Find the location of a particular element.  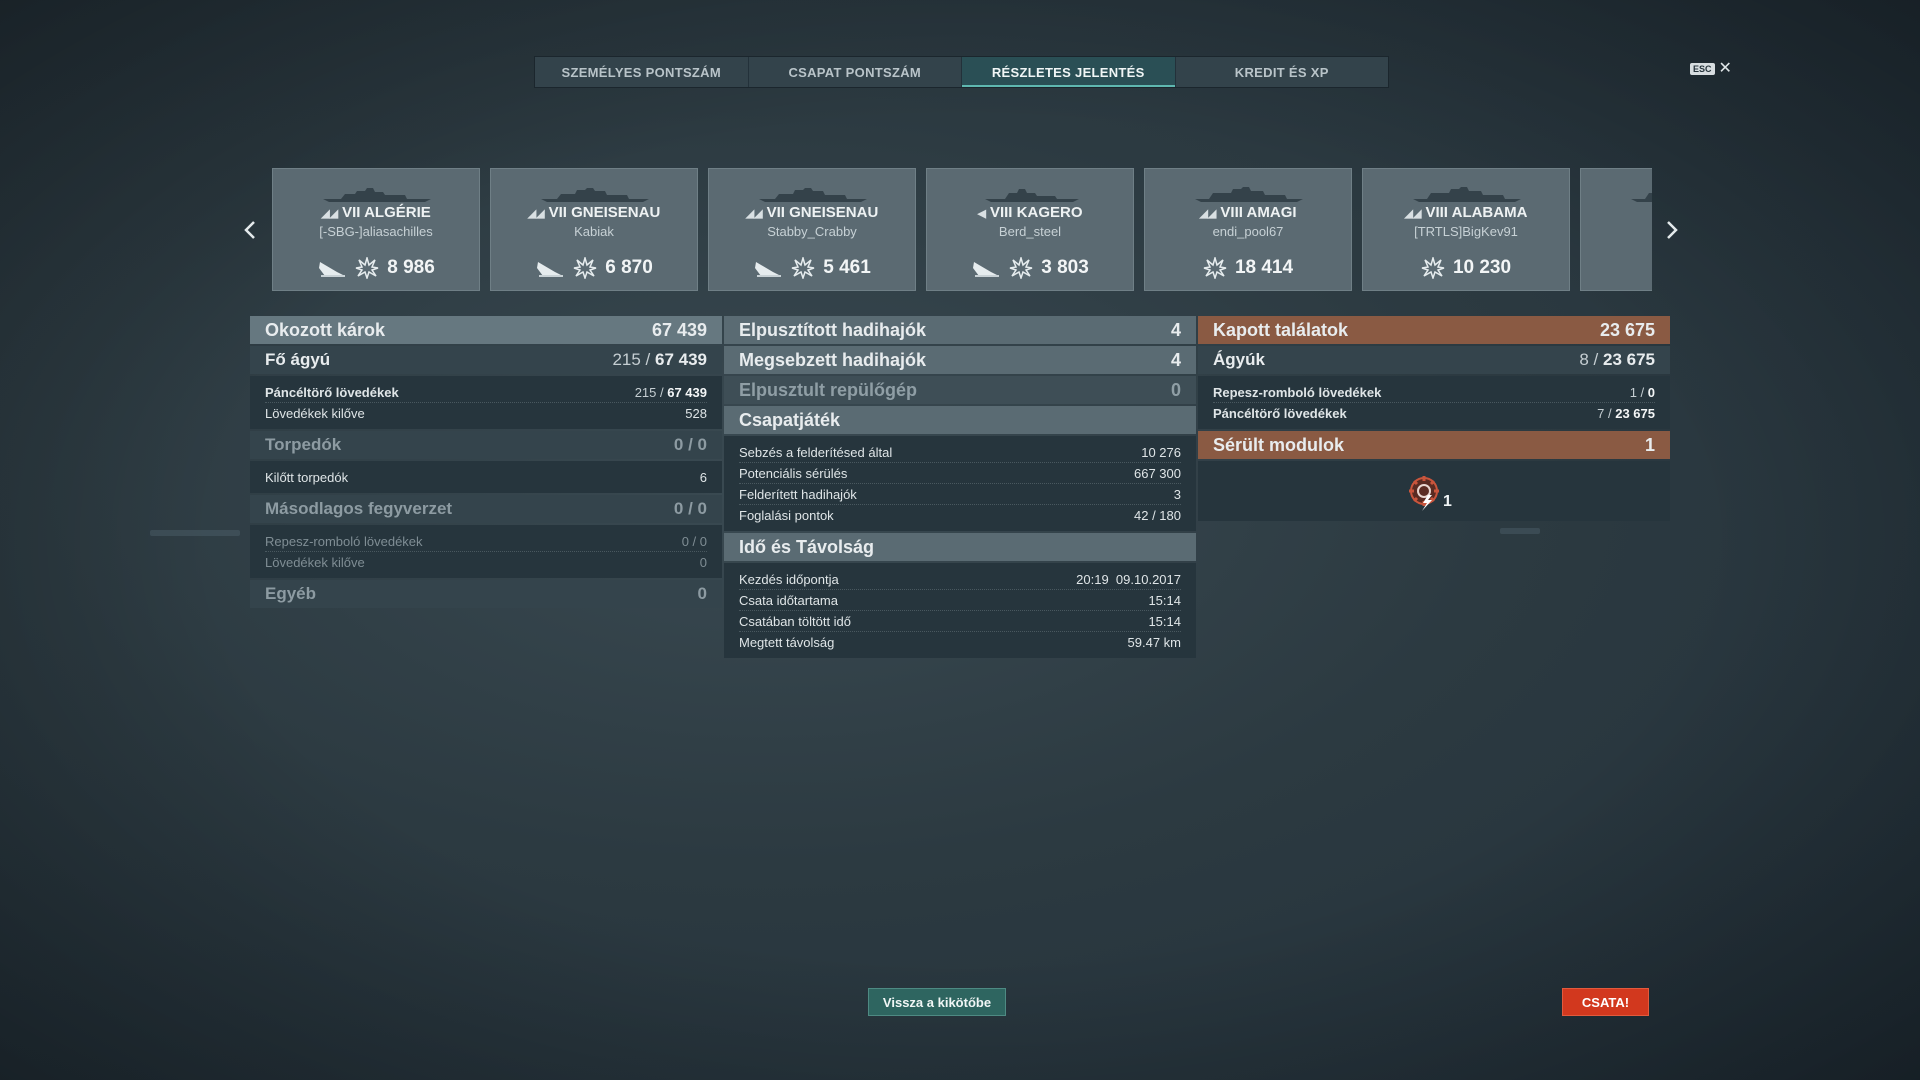

damage-dealt-header: Okozott károk 67 439 is located at coordinates (486, 330).